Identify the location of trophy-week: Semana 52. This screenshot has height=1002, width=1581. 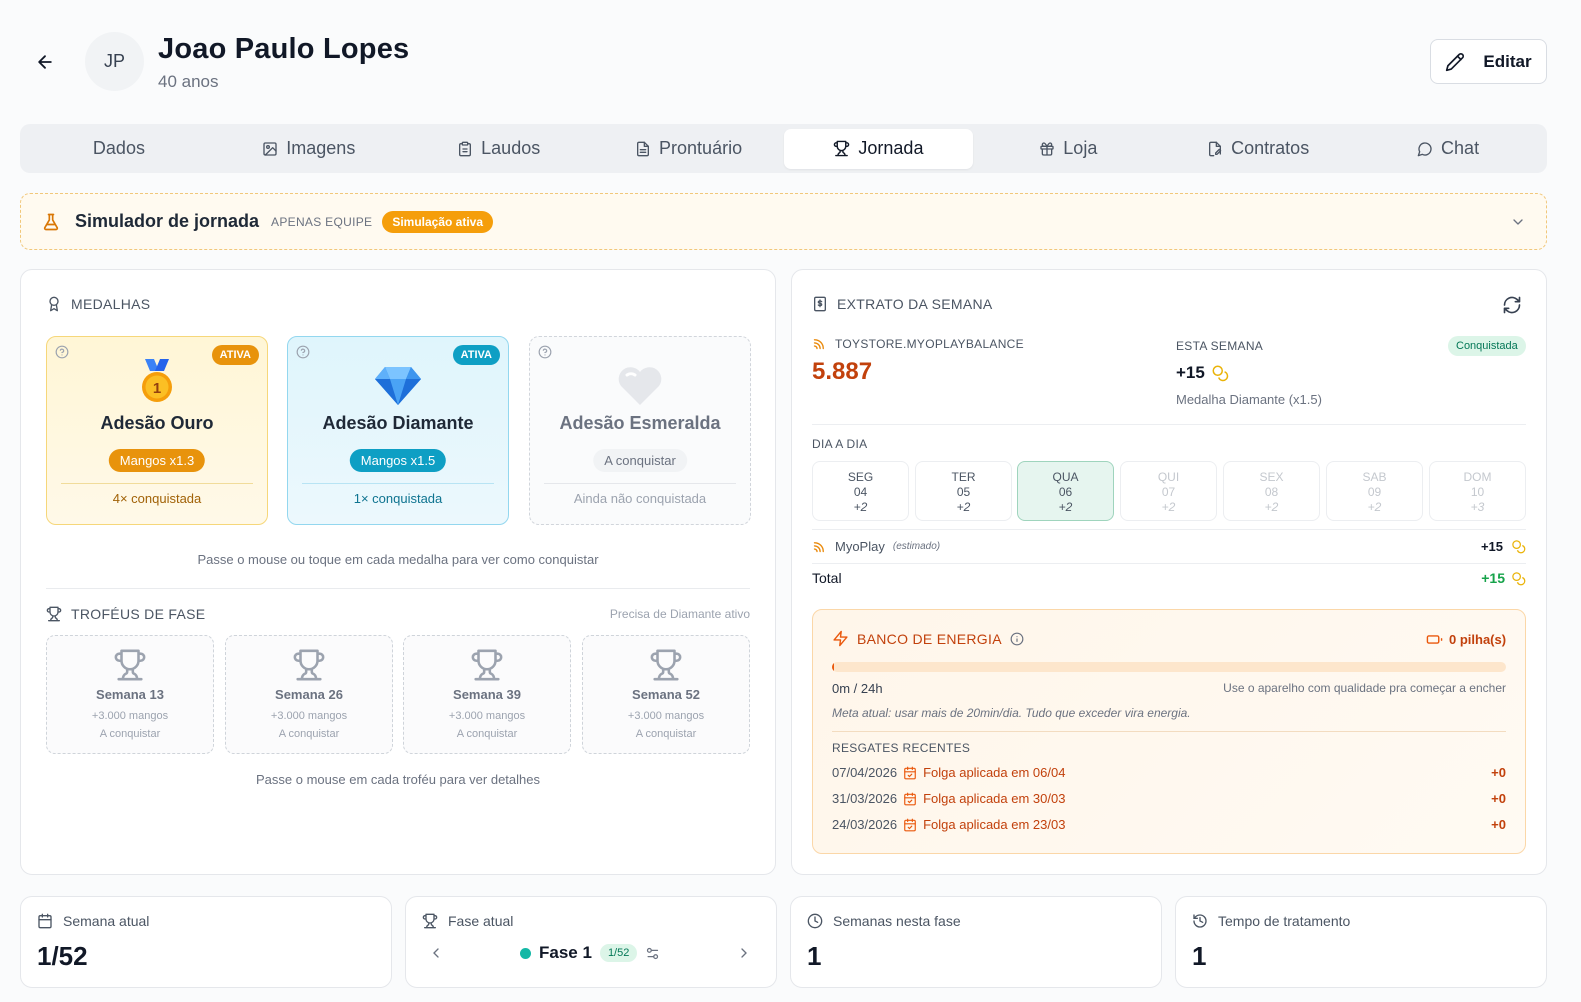
(666, 694).